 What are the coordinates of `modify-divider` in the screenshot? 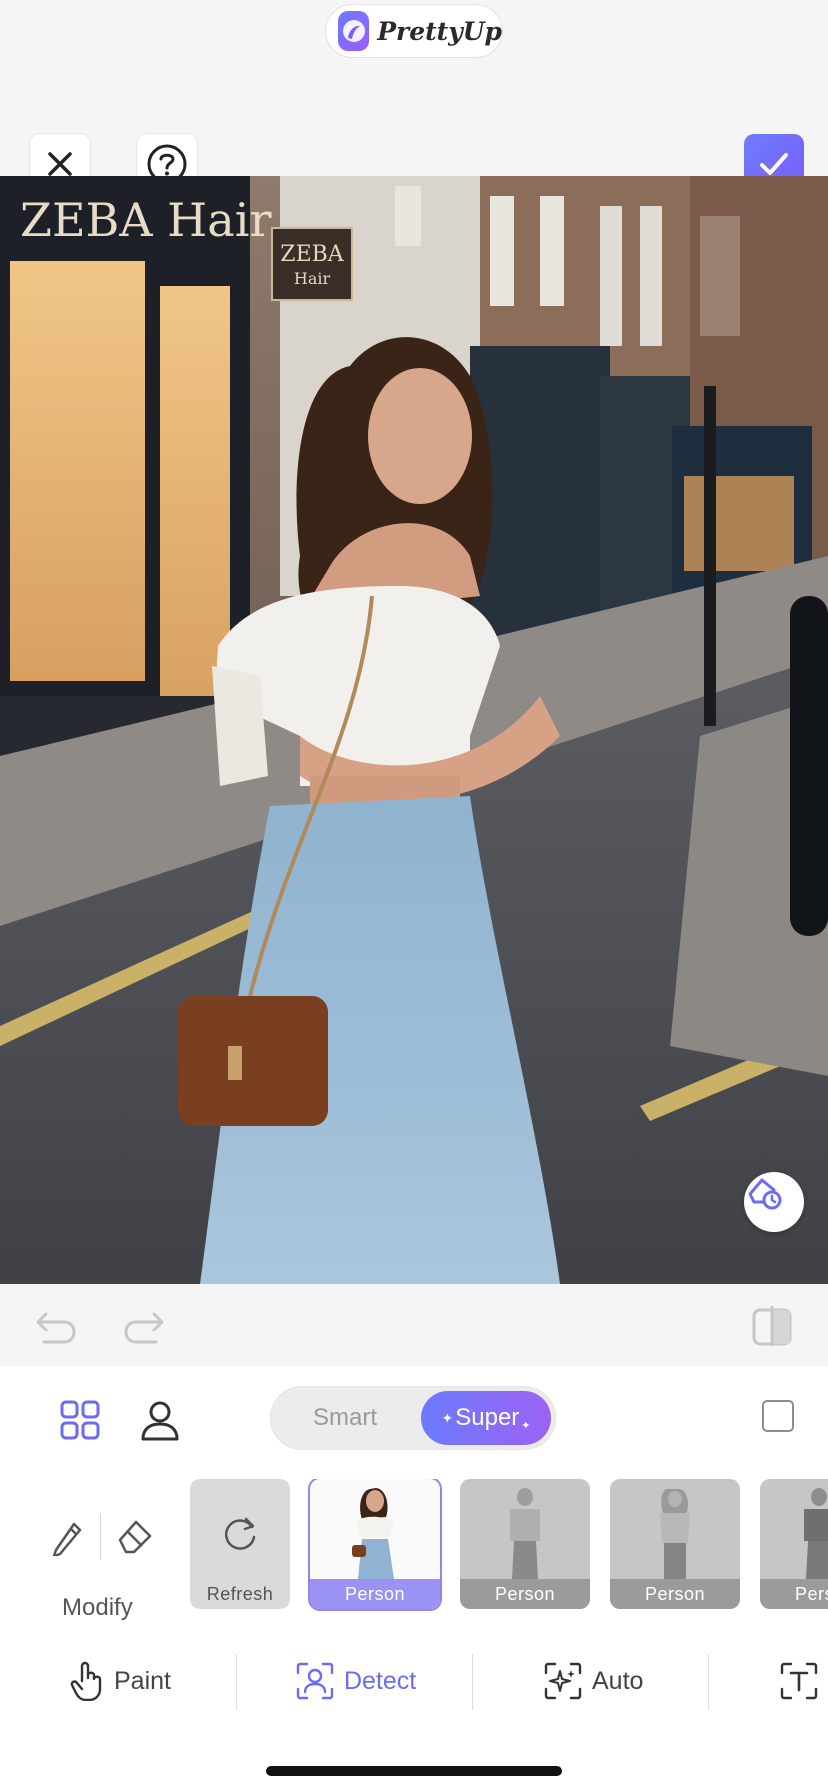 It's located at (100, 1537).